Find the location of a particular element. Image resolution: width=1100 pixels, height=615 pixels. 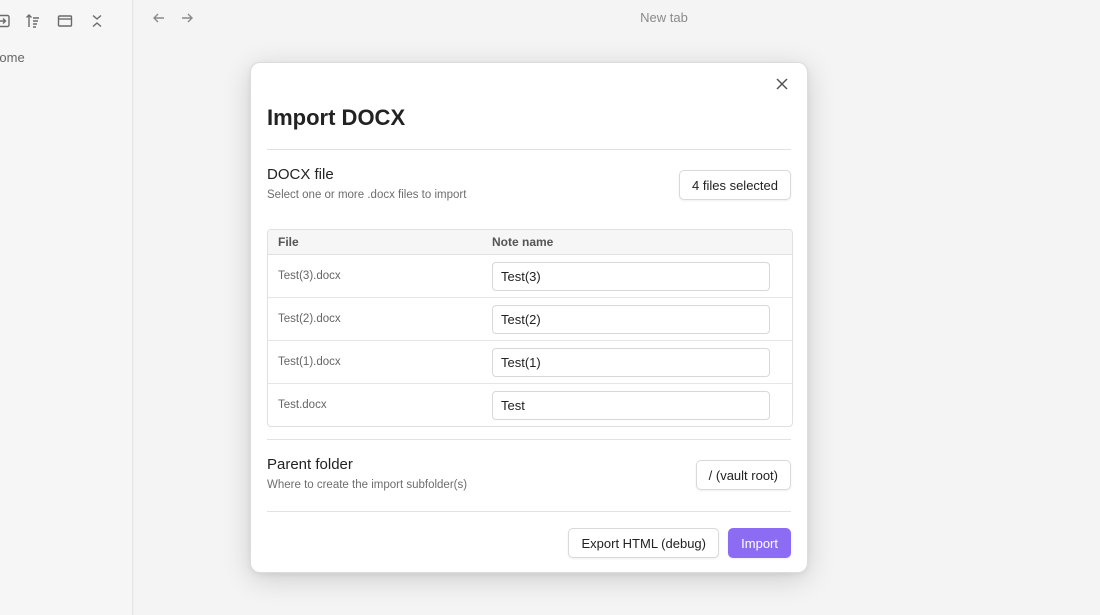

table-row: Test(2).docx is located at coordinates (530, 319).